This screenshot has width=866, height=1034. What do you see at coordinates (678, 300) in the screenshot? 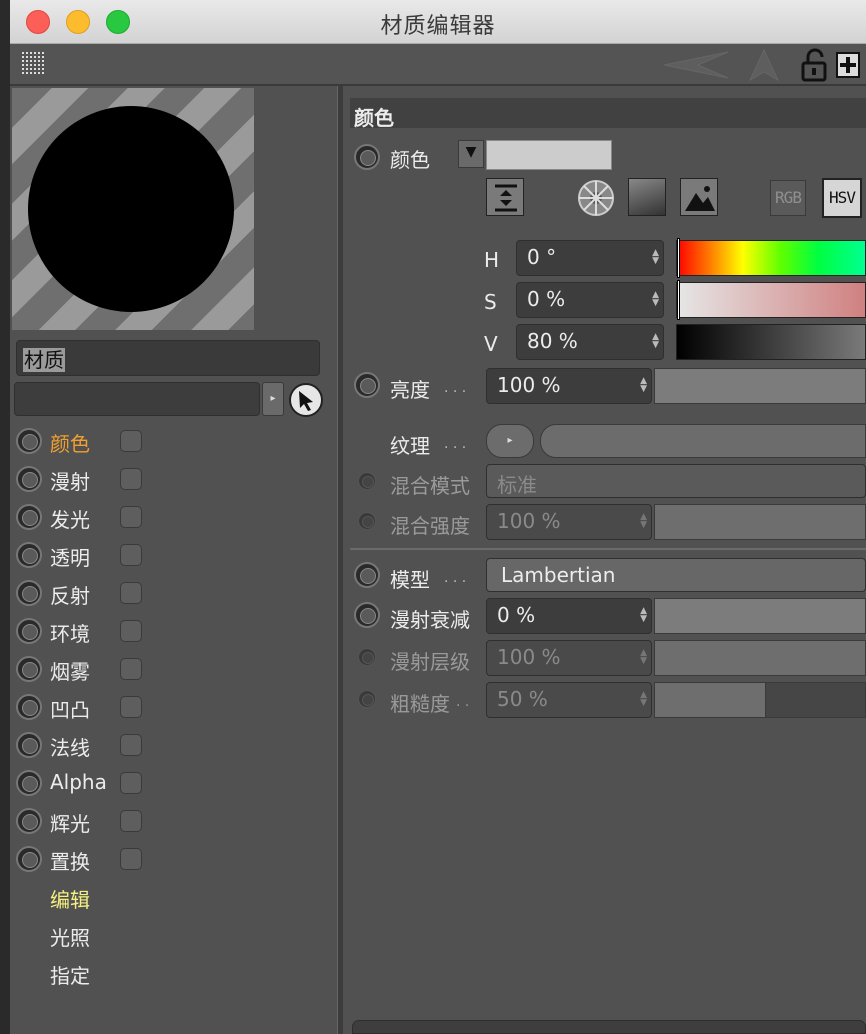
I see `saturation-marker` at bounding box center [678, 300].